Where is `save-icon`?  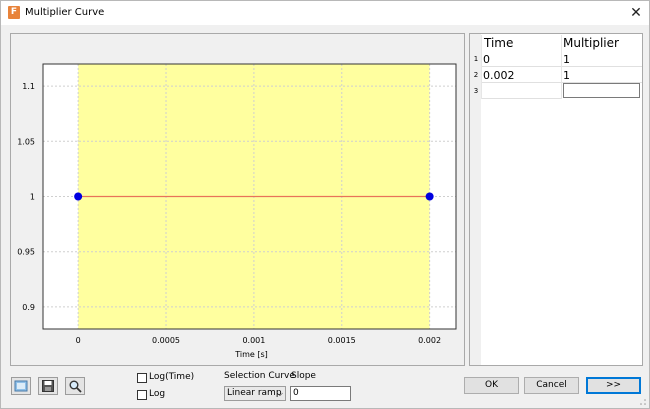 save-icon is located at coordinates (48, 386).